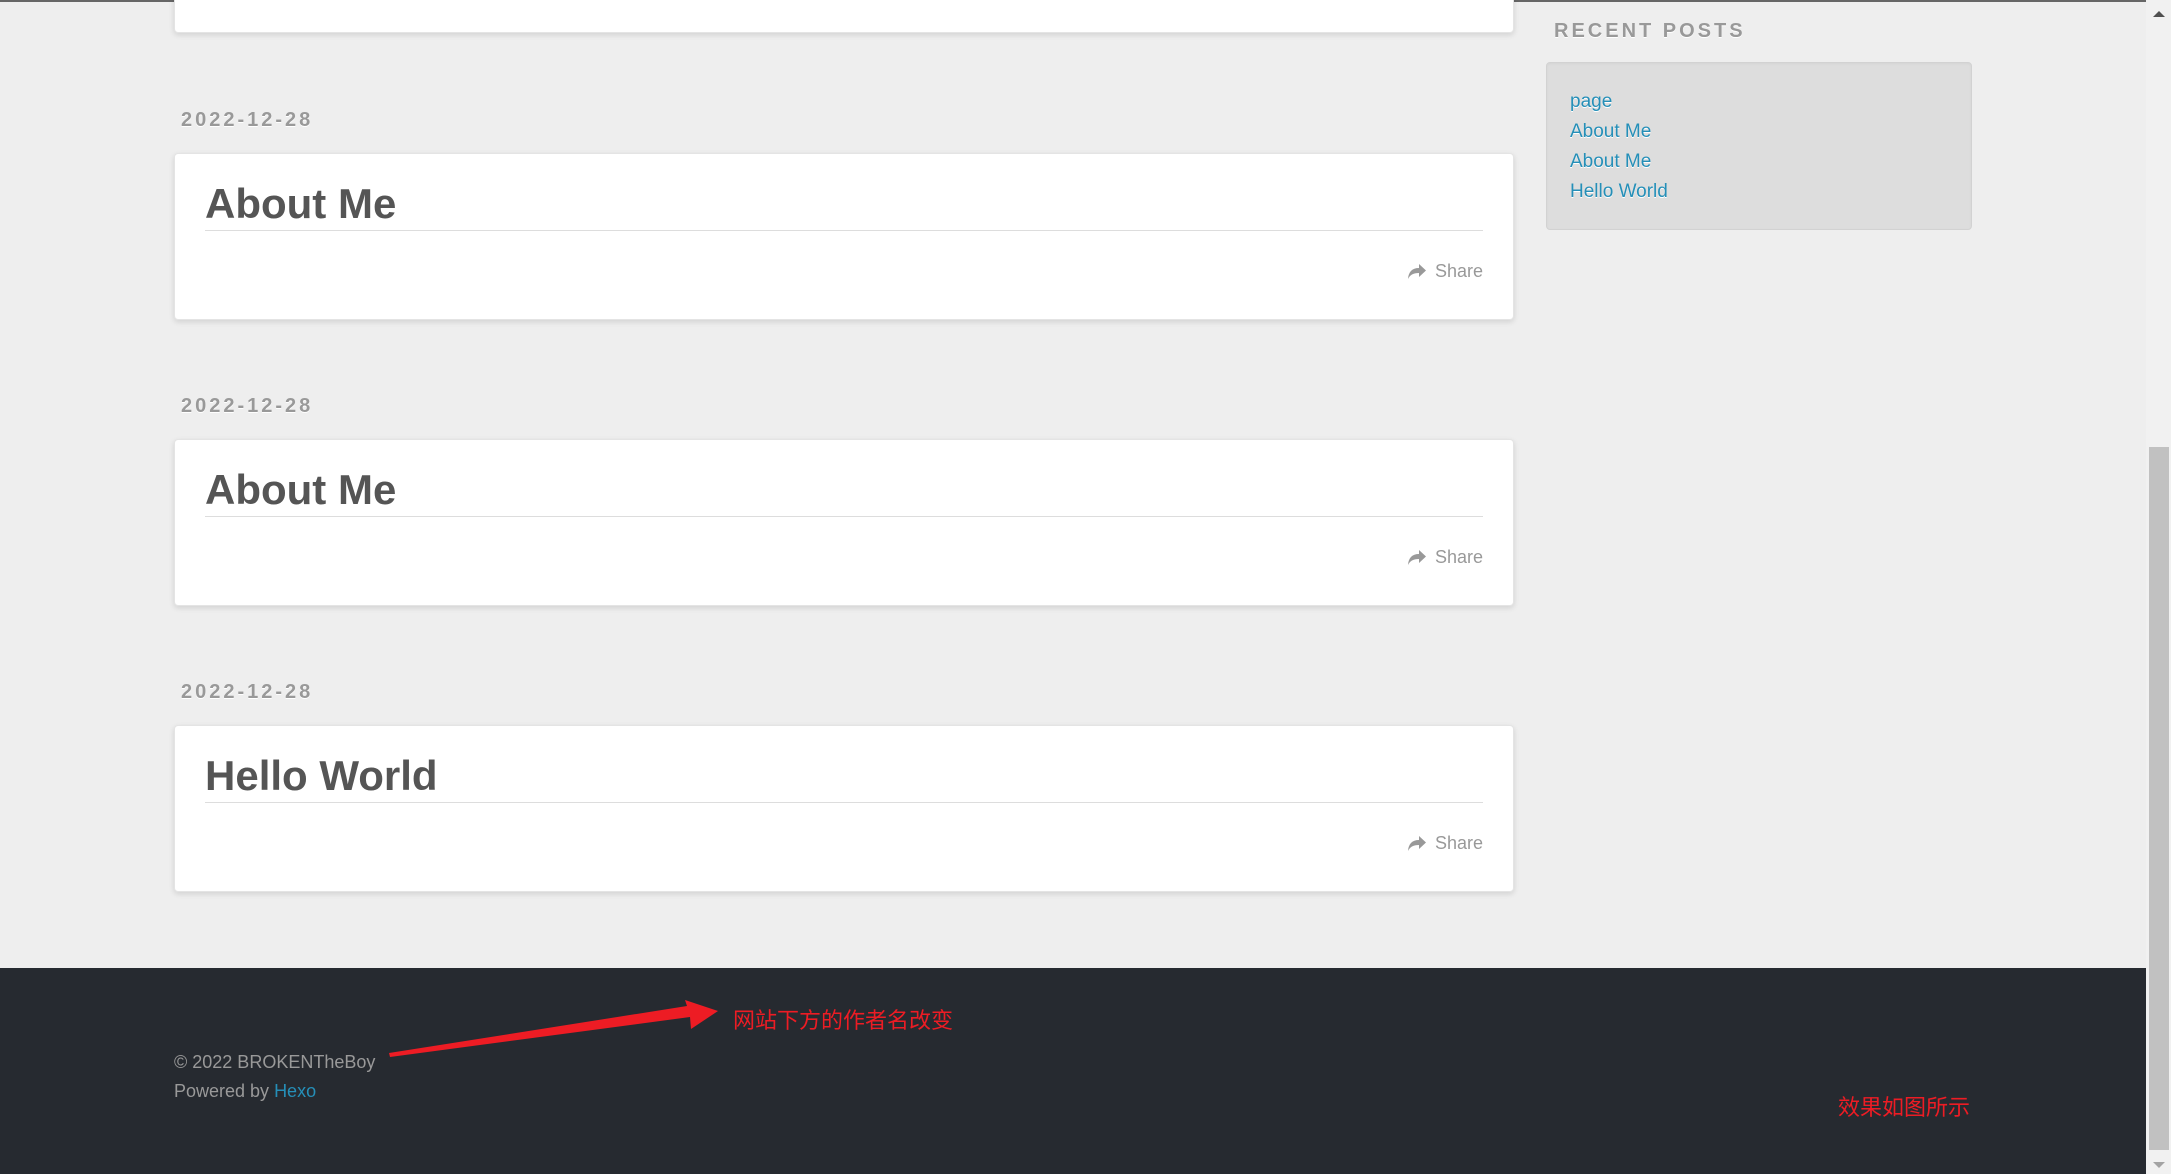  What do you see at coordinates (2158, 1164) in the screenshot?
I see `scroll-down-arrow-icon` at bounding box center [2158, 1164].